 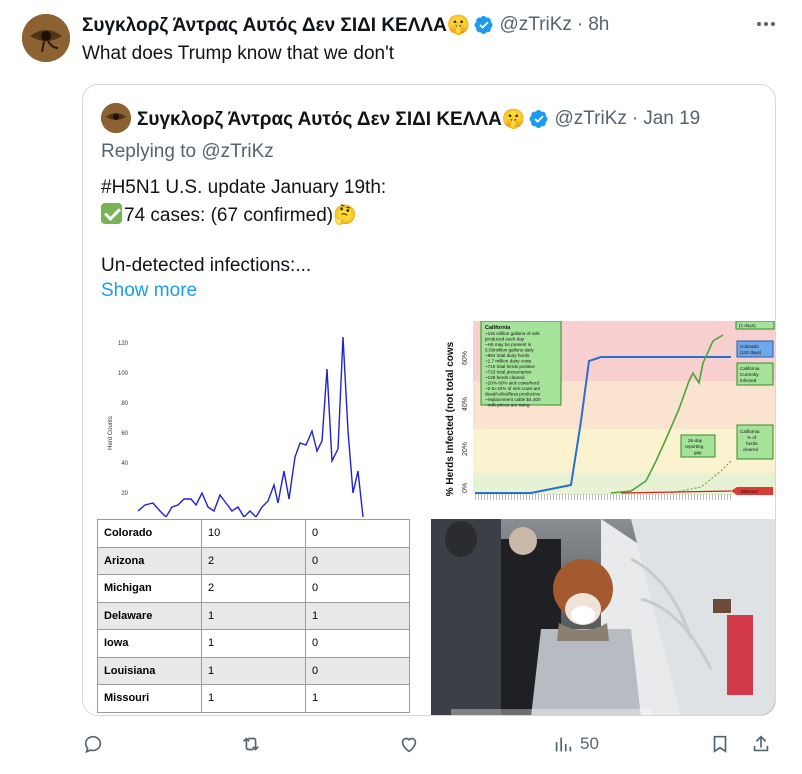 I want to click on info-line: dead/culled/less productive, so click(x=513, y=394).